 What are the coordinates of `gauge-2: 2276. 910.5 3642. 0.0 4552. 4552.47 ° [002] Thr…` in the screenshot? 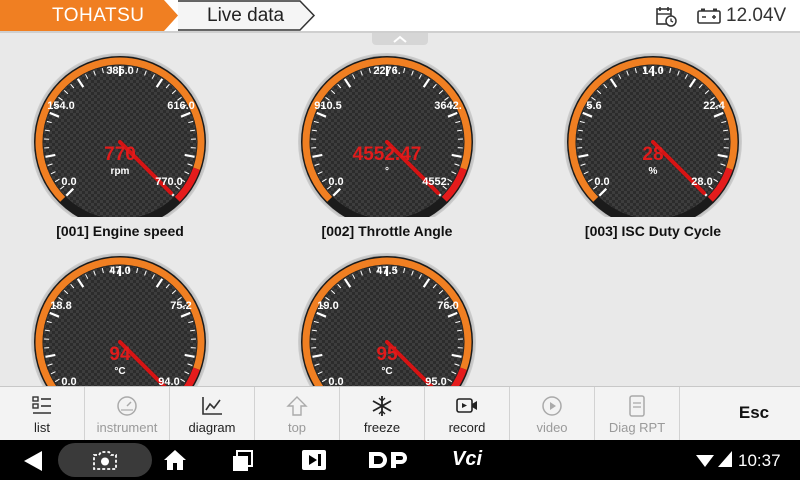 It's located at (387, 147).